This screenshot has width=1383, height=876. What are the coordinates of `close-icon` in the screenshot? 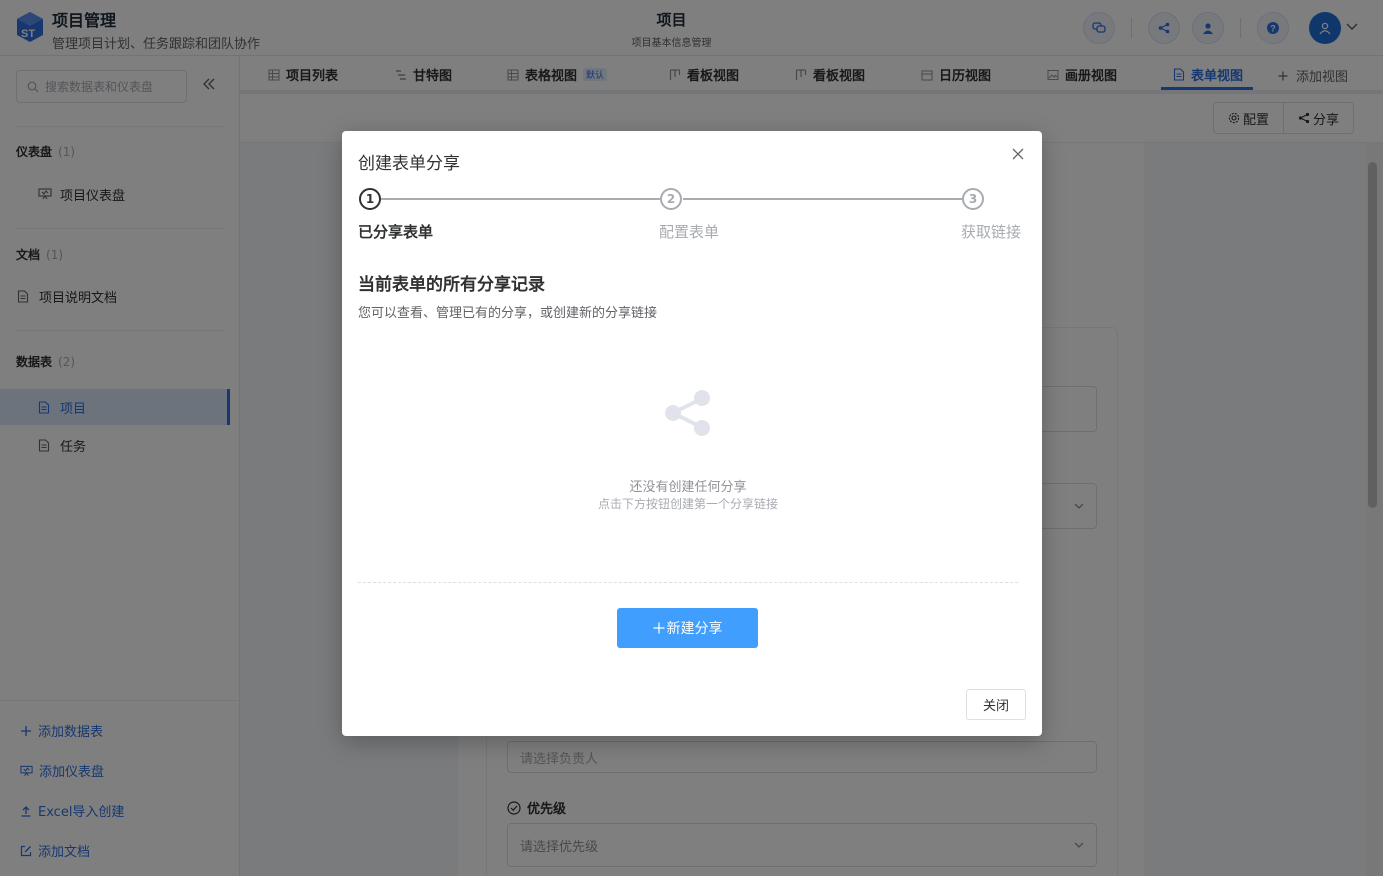 It's located at (1018, 154).